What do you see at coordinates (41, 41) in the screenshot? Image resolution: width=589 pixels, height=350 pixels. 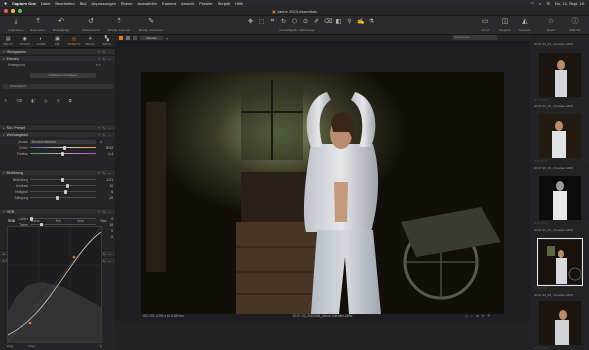 I see `tab-color: ◐ FARBE` at bounding box center [41, 41].